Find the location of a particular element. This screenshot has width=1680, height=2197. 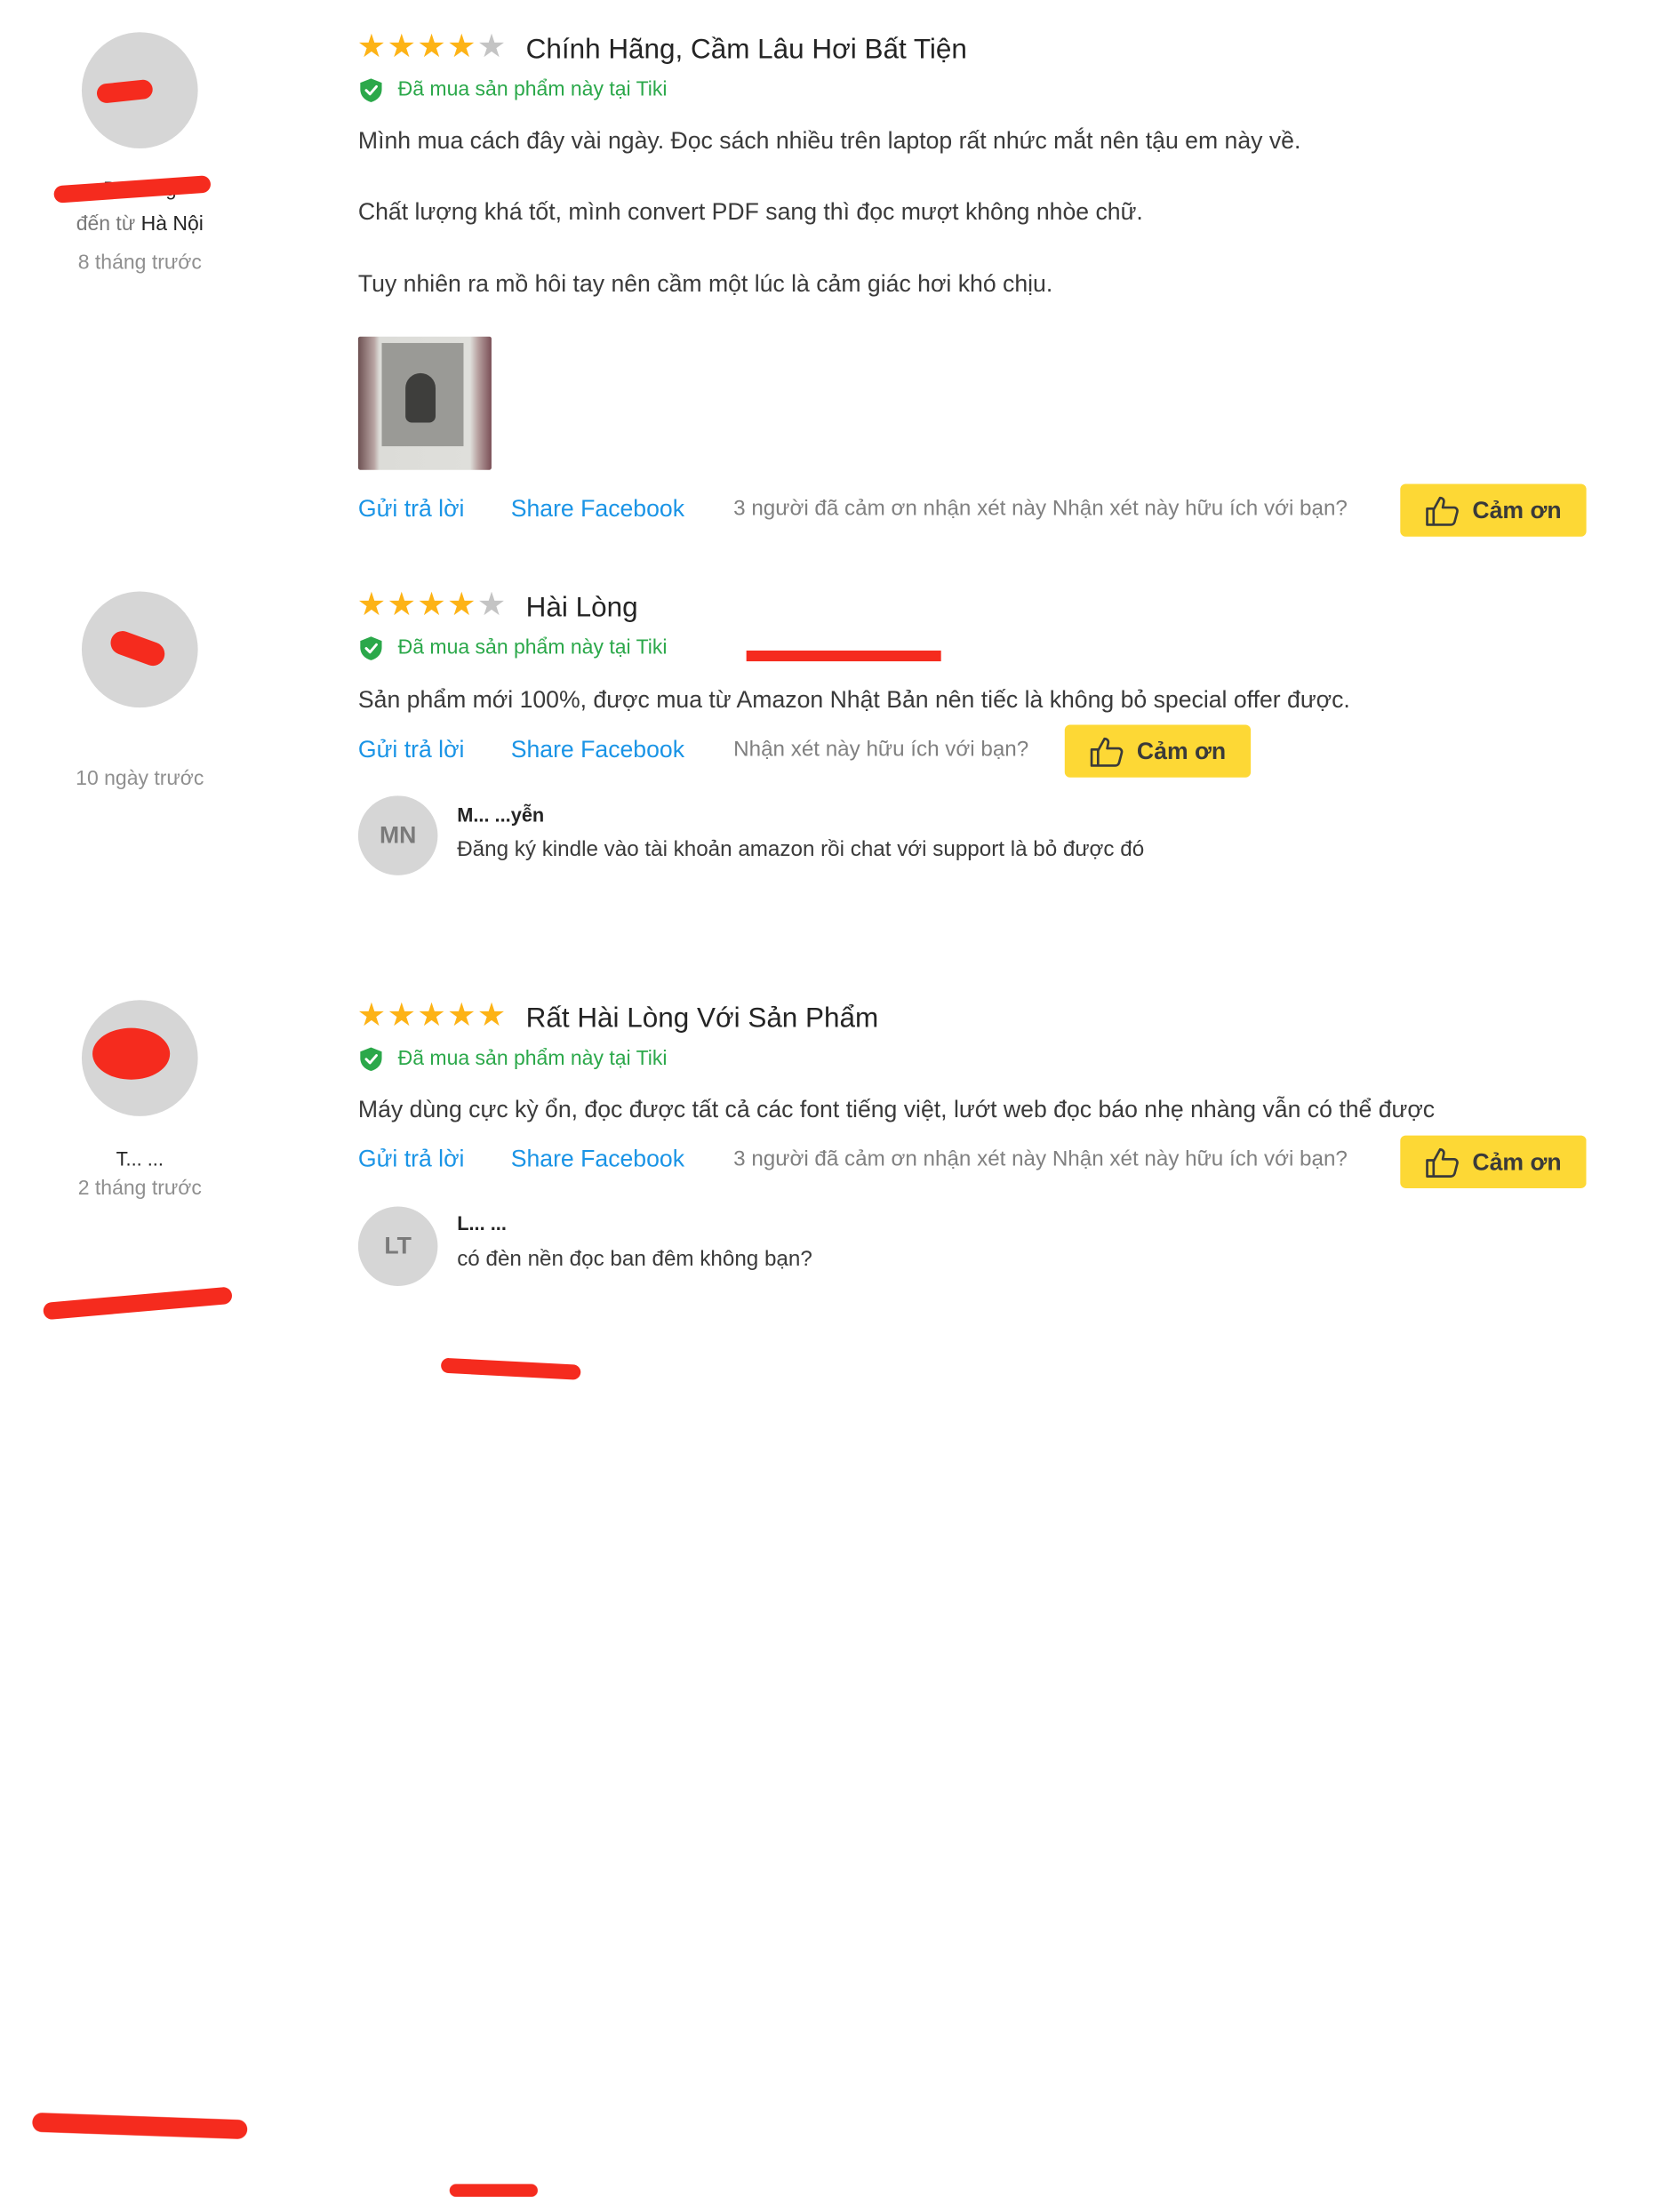

reply-avatar: LT is located at coordinates (397, 1247).